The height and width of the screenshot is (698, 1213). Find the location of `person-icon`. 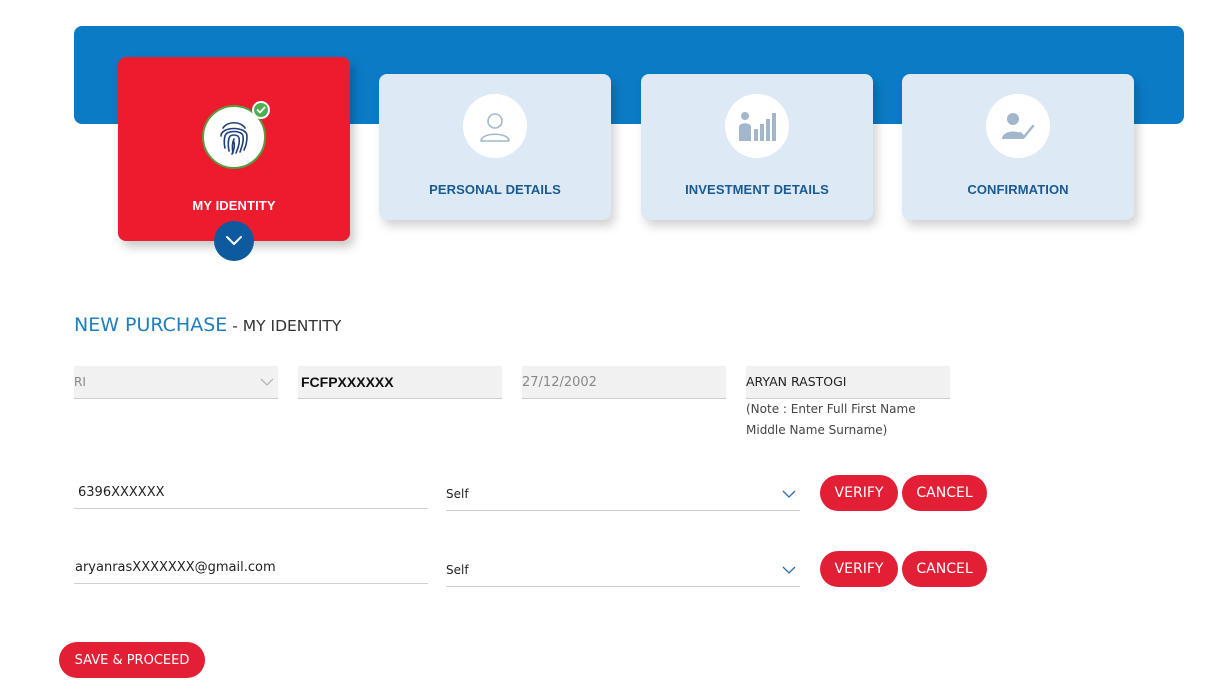

person-icon is located at coordinates (495, 127).